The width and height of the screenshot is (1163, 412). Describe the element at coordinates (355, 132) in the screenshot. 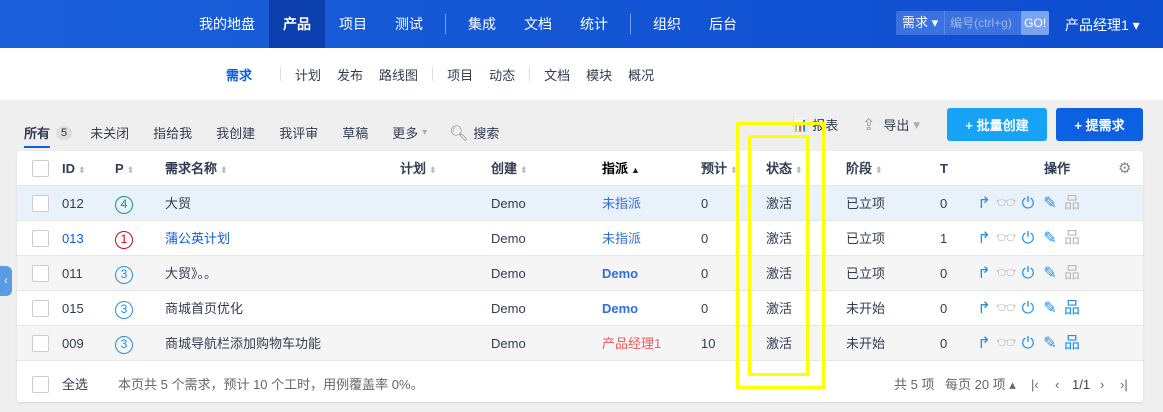

I see `filter-tab: 草稿` at that location.